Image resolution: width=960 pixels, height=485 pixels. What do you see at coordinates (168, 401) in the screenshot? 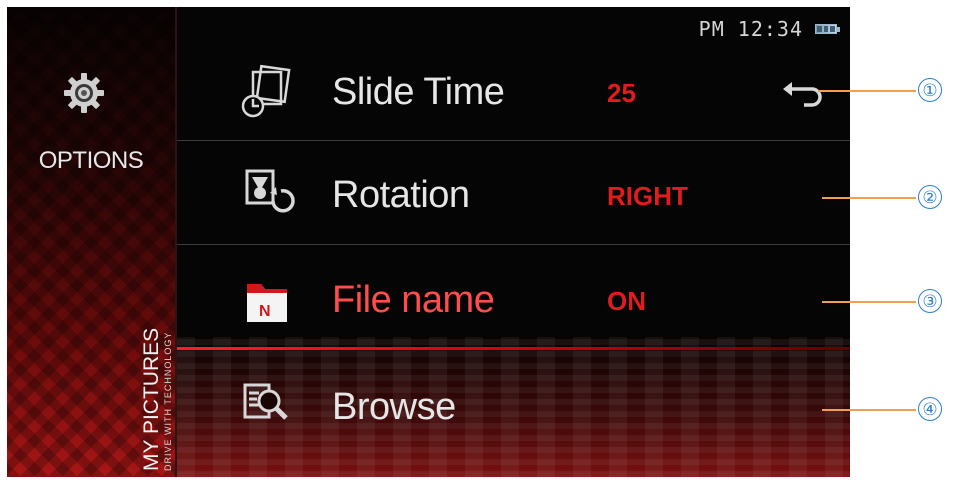
I see `section-subtitle: DRIVE WITH TECHNOLOGY` at bounding box center [168, 401].